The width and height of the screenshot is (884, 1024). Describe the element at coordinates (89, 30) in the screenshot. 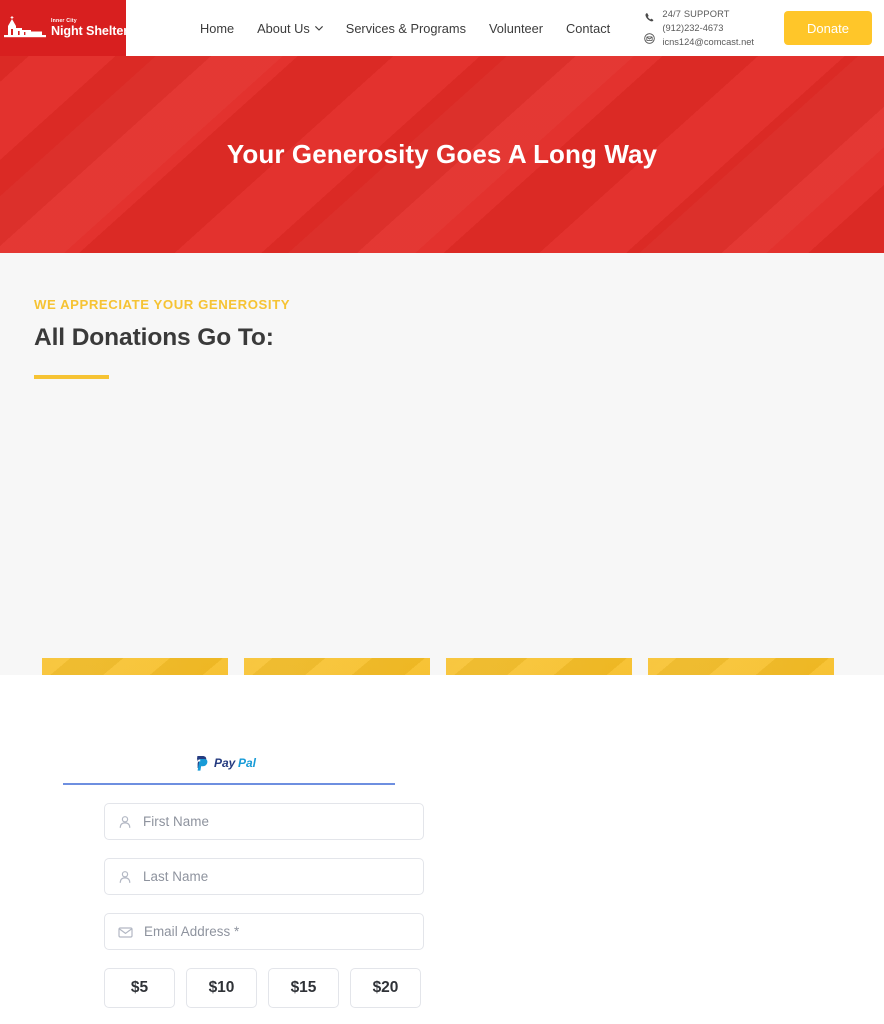

I see `logo-title: Night Shelter` at that location.